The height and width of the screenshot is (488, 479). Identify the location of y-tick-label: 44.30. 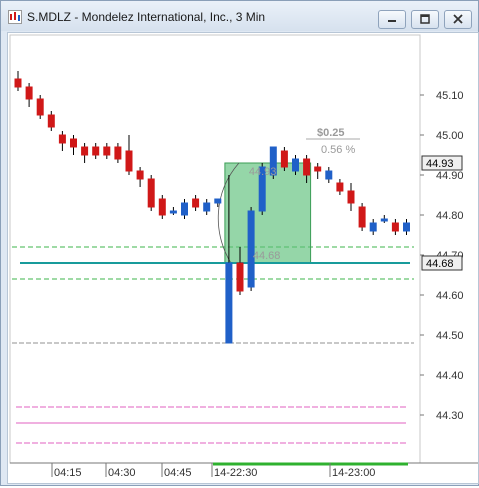
(450, 416).